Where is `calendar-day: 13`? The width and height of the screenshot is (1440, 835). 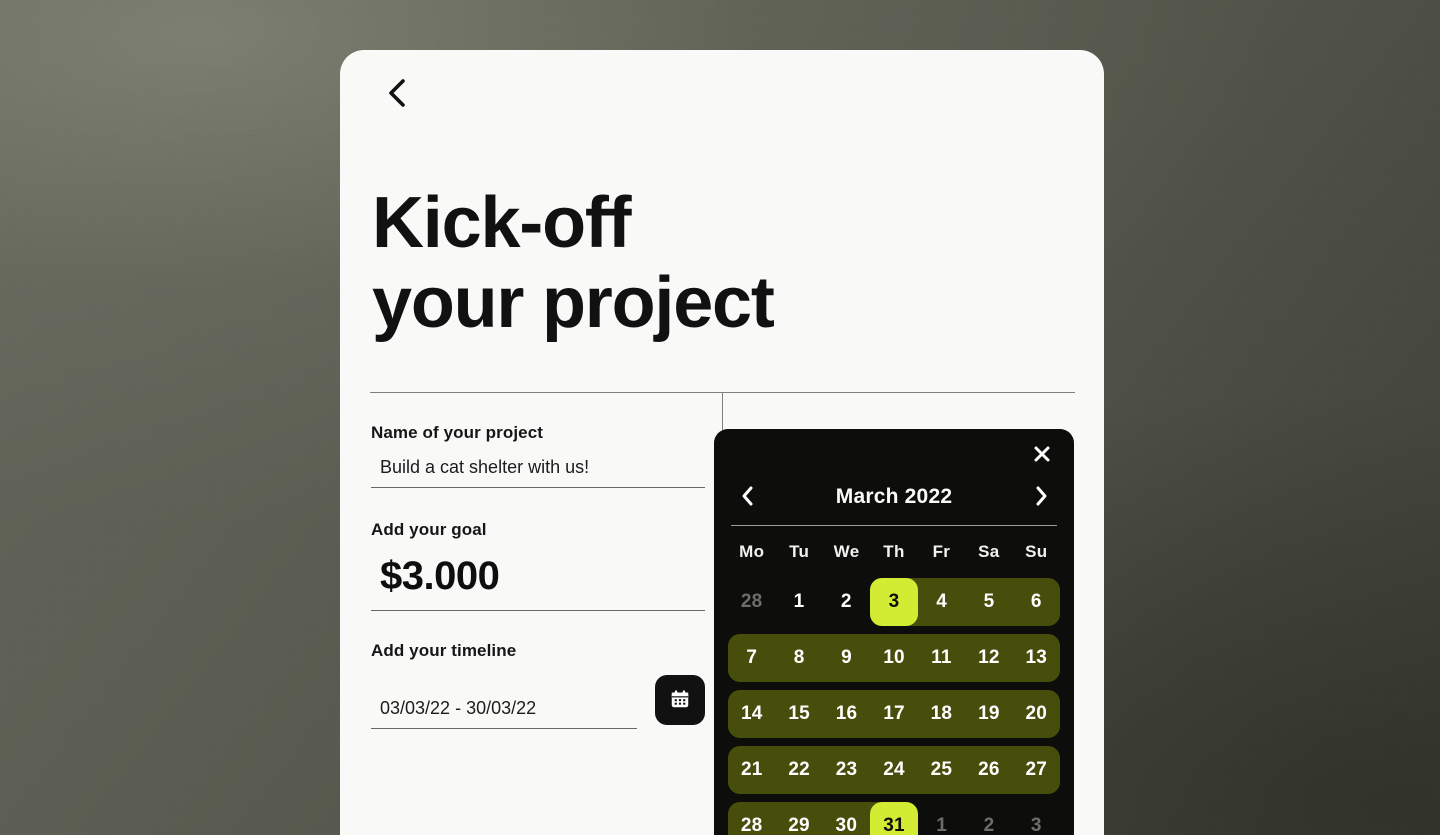
calendar-day: 13 is located at coordinates (1036, 658).